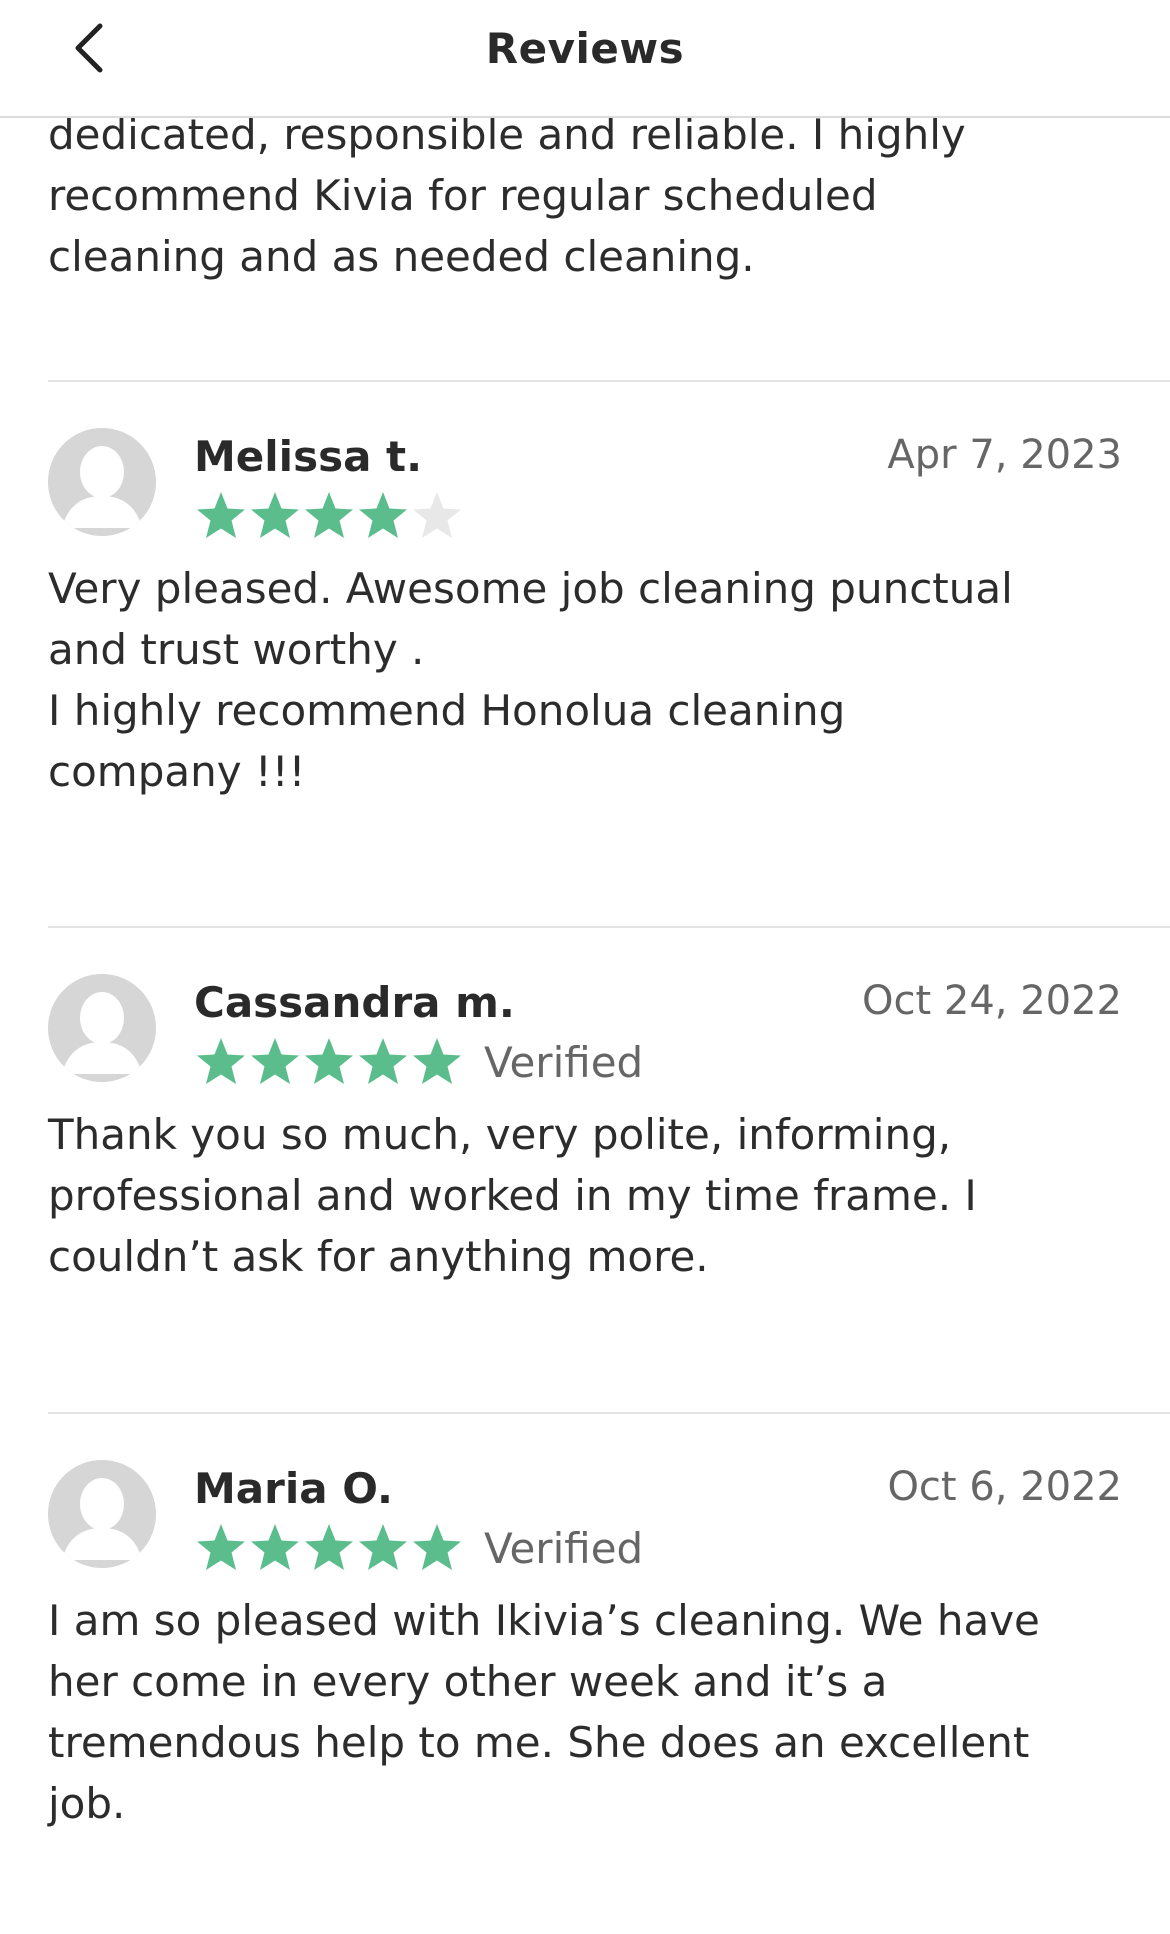 The height and width of the screenshot is (1934, 1170). I want to click on page-title: Reviews, so click(585, 48).